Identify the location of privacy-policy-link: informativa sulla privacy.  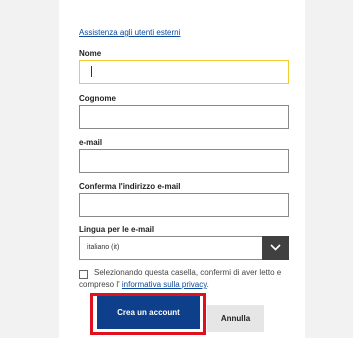
(164, 284).